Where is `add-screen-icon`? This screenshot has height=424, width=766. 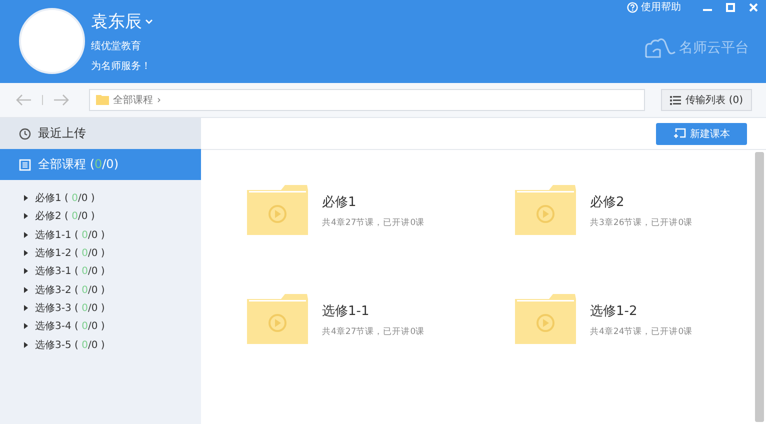 add-screen-icon is located at coordinates (679, 133).